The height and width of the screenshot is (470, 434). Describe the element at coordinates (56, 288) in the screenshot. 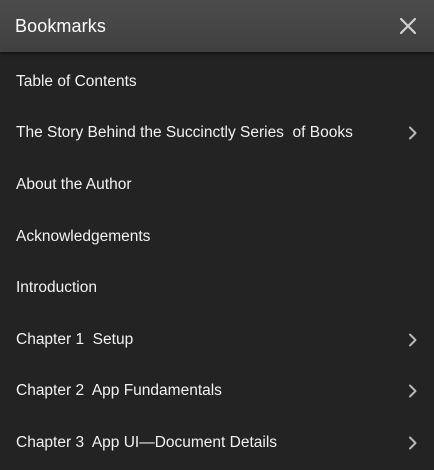

I see `bookmark-label: Introduction` at that location.